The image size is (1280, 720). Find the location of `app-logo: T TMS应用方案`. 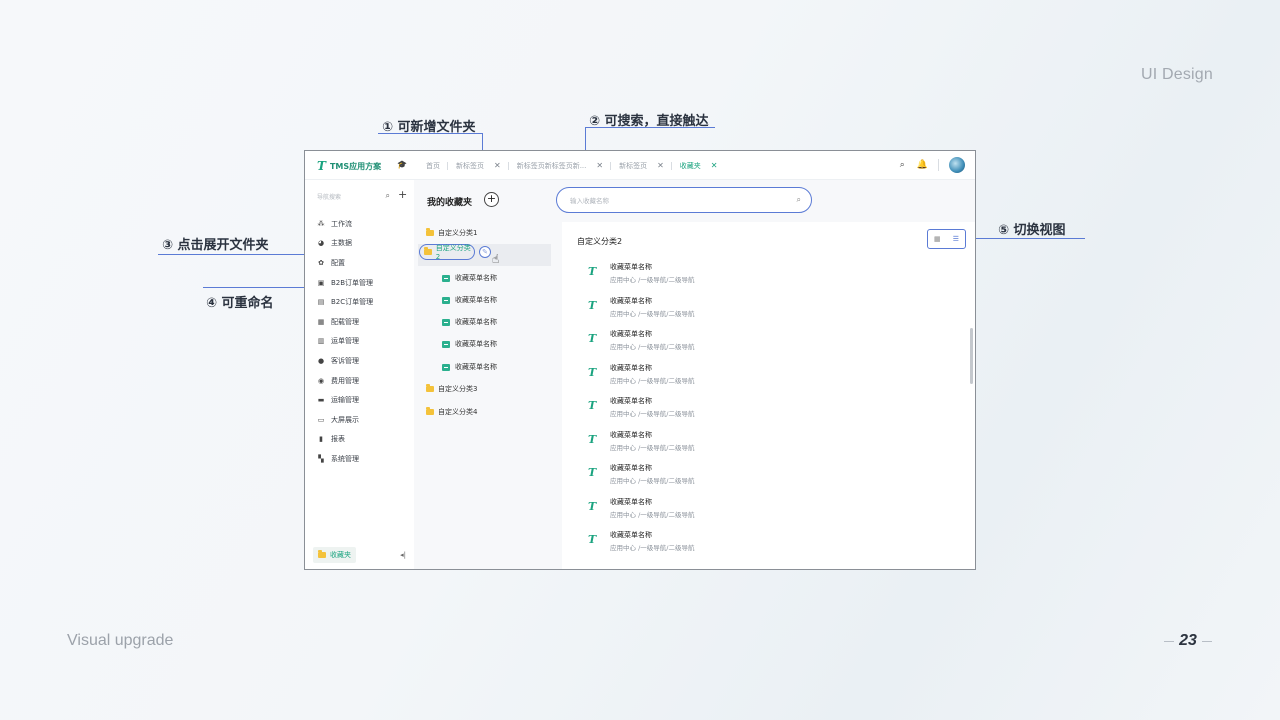

app-logo: T TMS应用方案 is located at coordinates (349, 166).